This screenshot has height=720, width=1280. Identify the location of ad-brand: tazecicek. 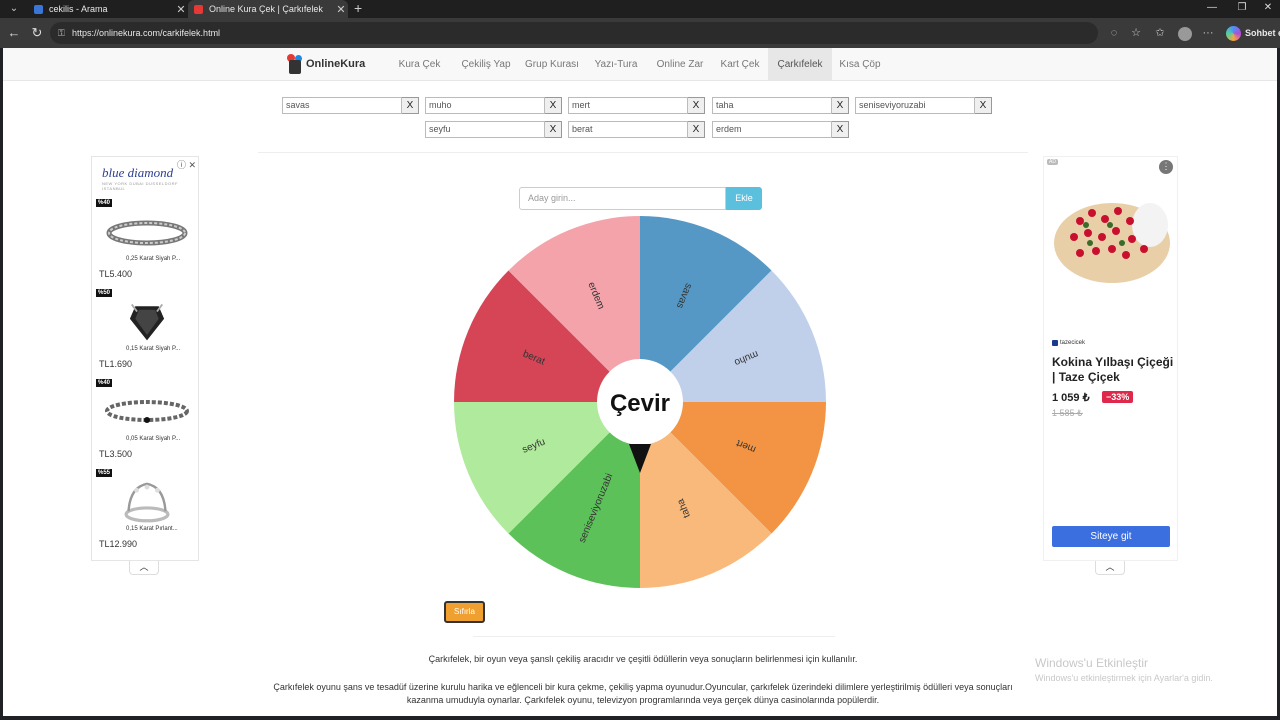
(1068, 343).